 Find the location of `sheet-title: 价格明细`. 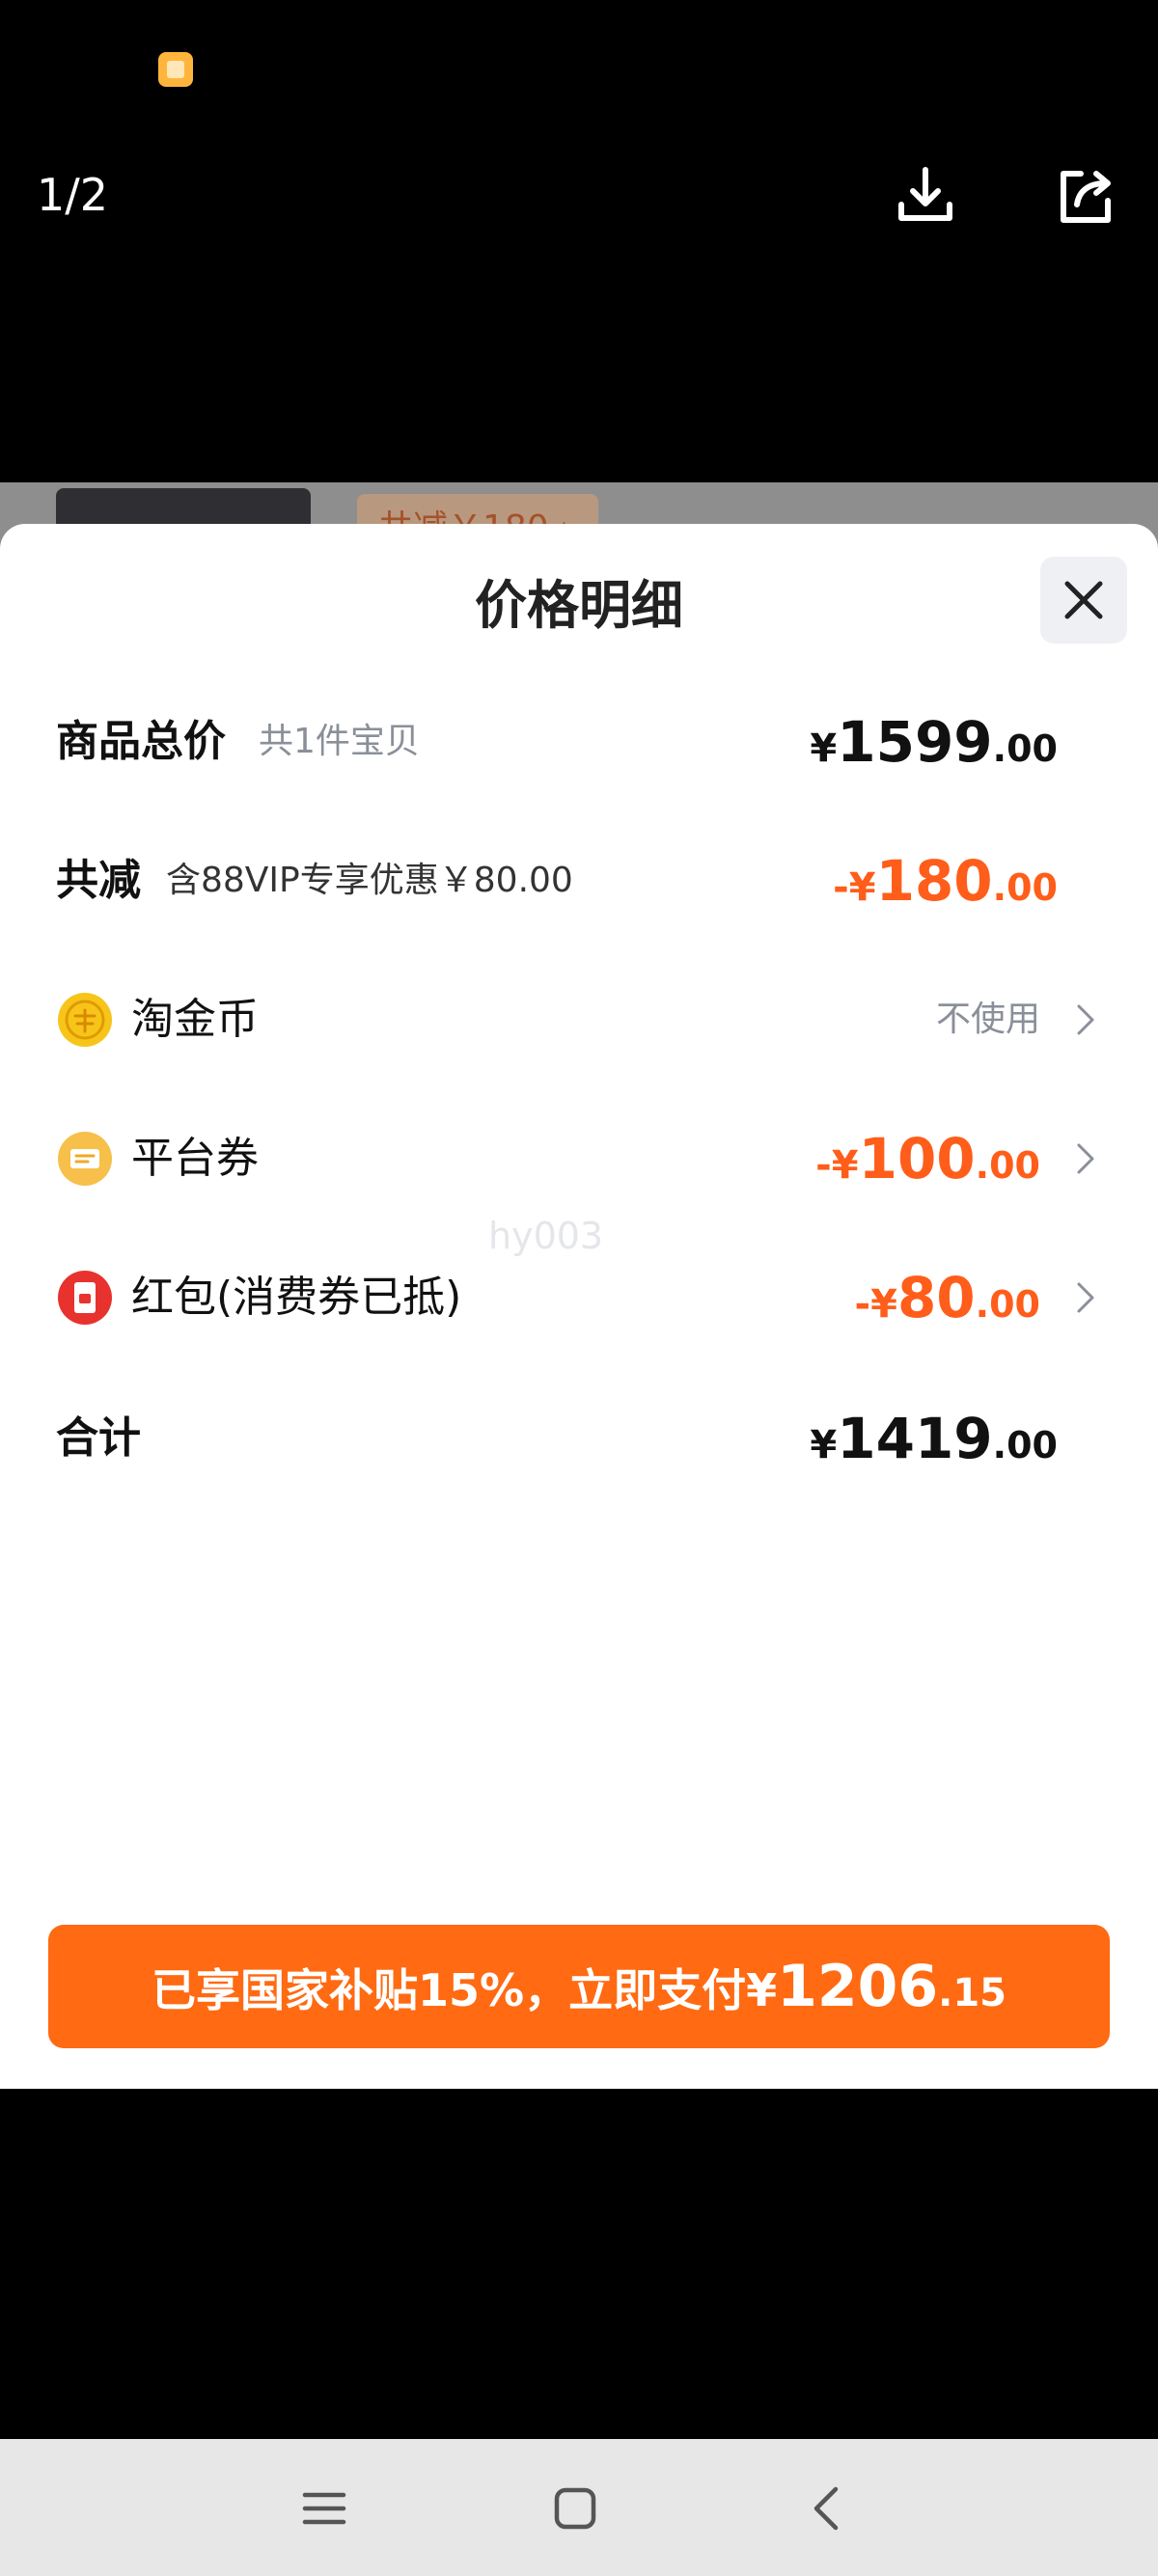

sheet-title: 价格明细 is located at coordinates (579, 606).